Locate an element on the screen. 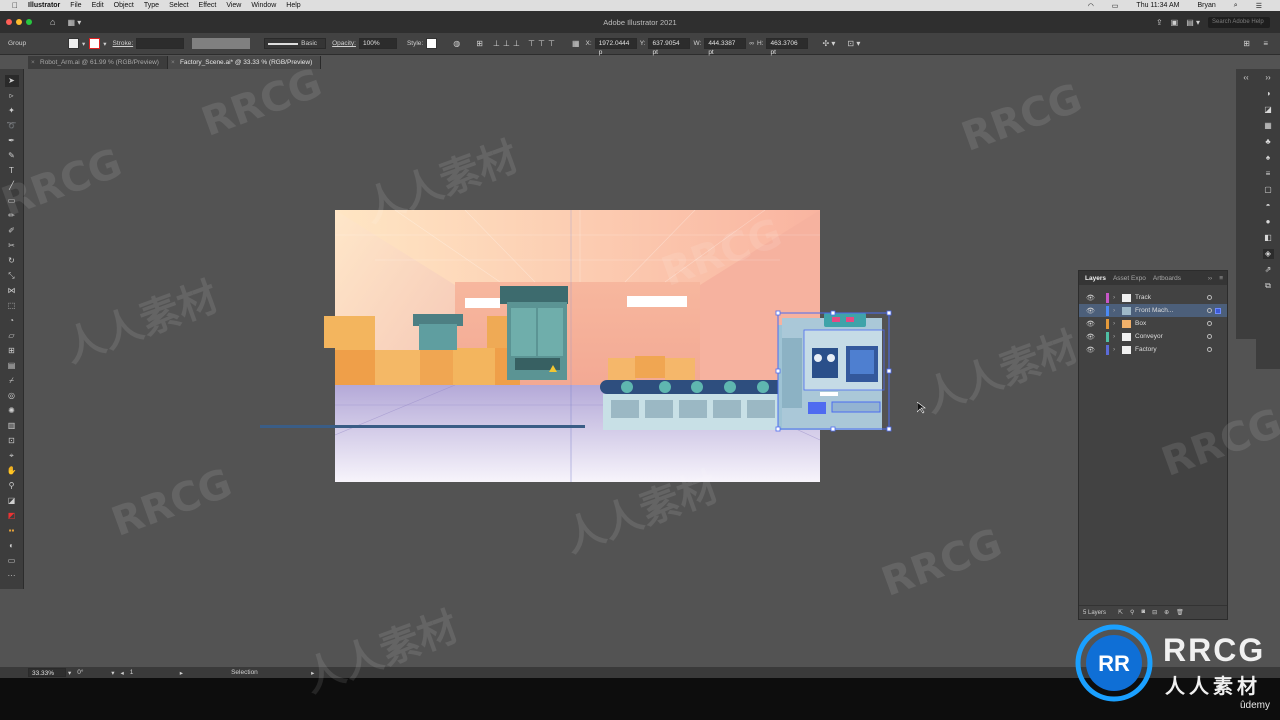 The width and height of the screenshot is (1280, 720). rotate-tool-icon: ↻ is located at coordinates (12, 261).